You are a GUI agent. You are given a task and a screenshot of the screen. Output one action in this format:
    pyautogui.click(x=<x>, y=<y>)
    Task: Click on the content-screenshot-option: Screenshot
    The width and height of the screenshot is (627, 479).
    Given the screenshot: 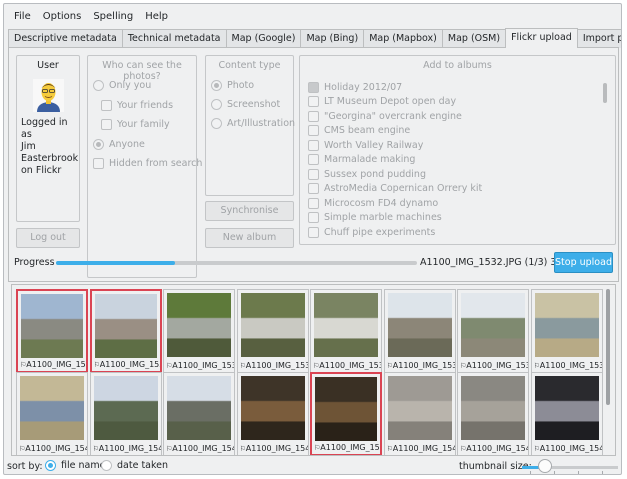 What is the action you would take?
    pyautogui.click(x=245, y=104)
    